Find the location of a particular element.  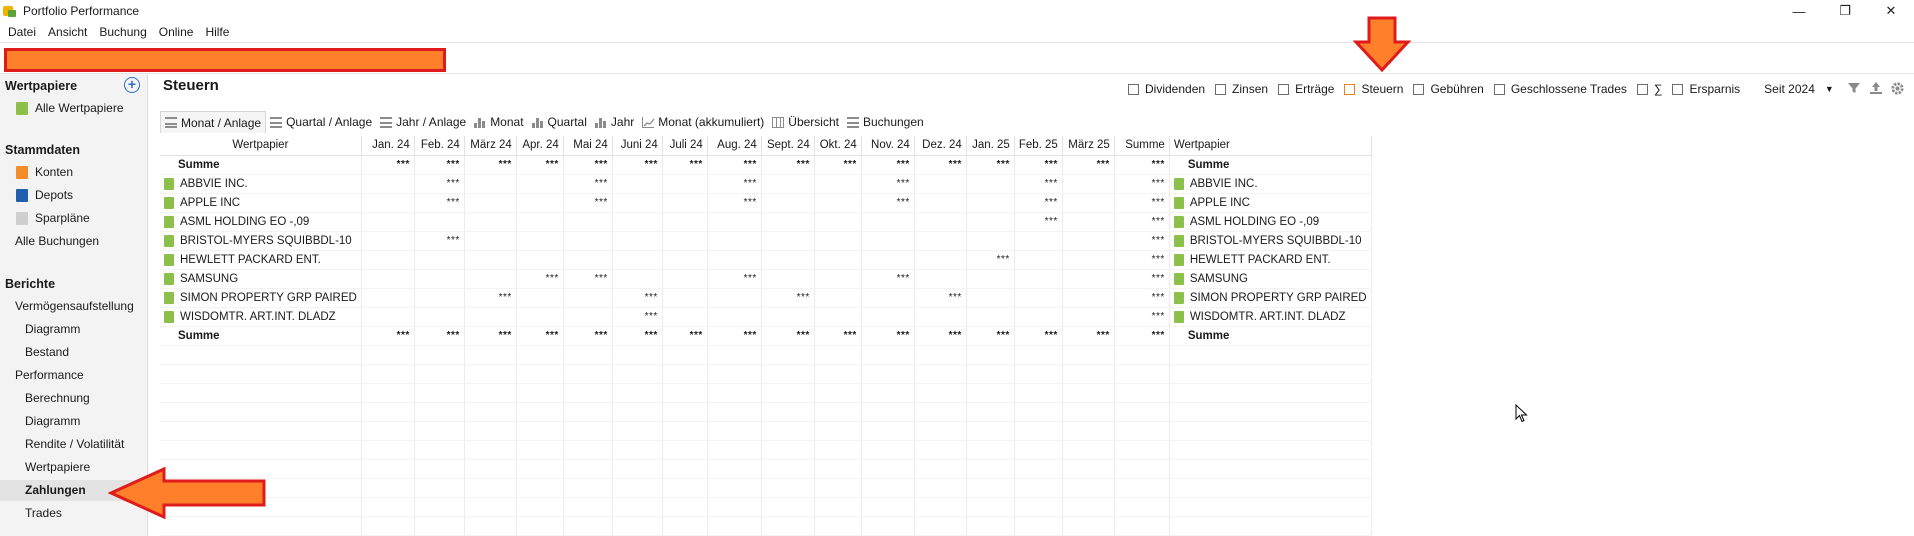

sidebar-item-berechnung: Berechnung is located at coordinates (57, 398).